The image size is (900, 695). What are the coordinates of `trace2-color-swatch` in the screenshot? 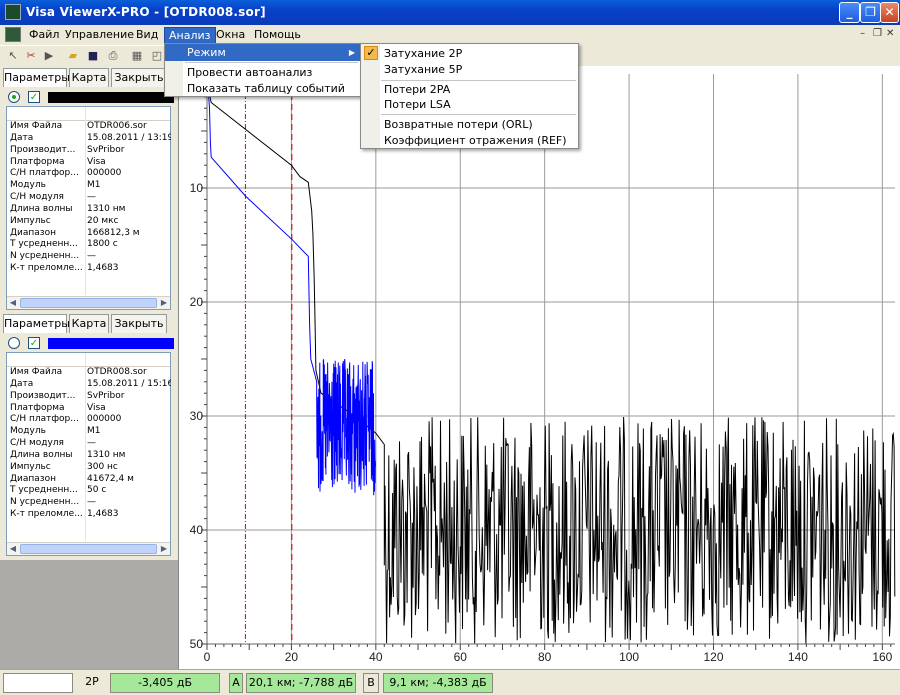 It's located at (111, 343).